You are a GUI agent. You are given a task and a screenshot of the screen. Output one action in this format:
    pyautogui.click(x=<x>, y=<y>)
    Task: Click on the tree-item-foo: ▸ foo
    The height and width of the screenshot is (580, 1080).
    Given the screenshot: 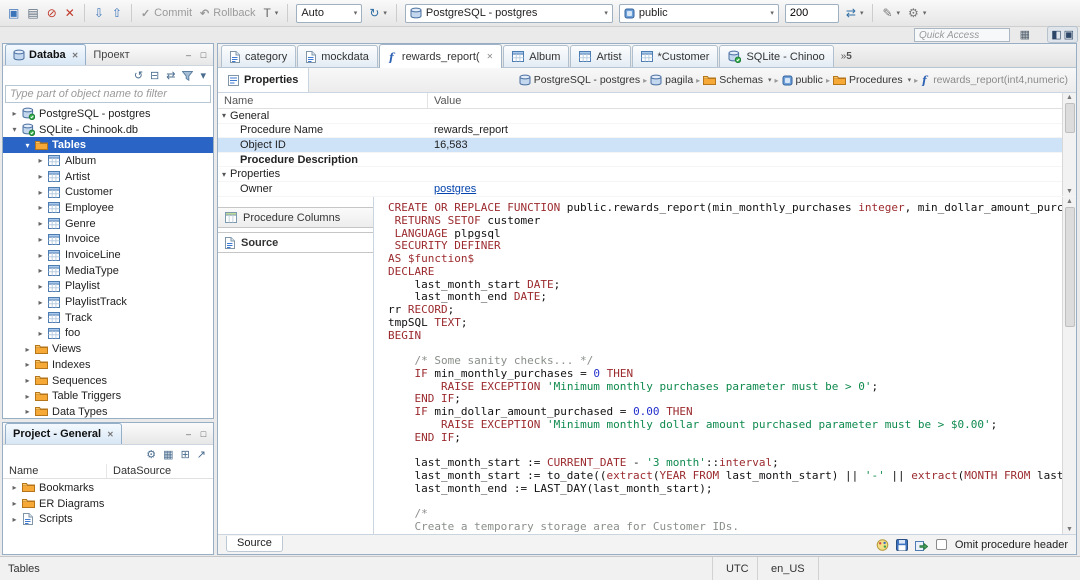 What is the action you would take?
    pyautogui.click(x=108, y=334)
    